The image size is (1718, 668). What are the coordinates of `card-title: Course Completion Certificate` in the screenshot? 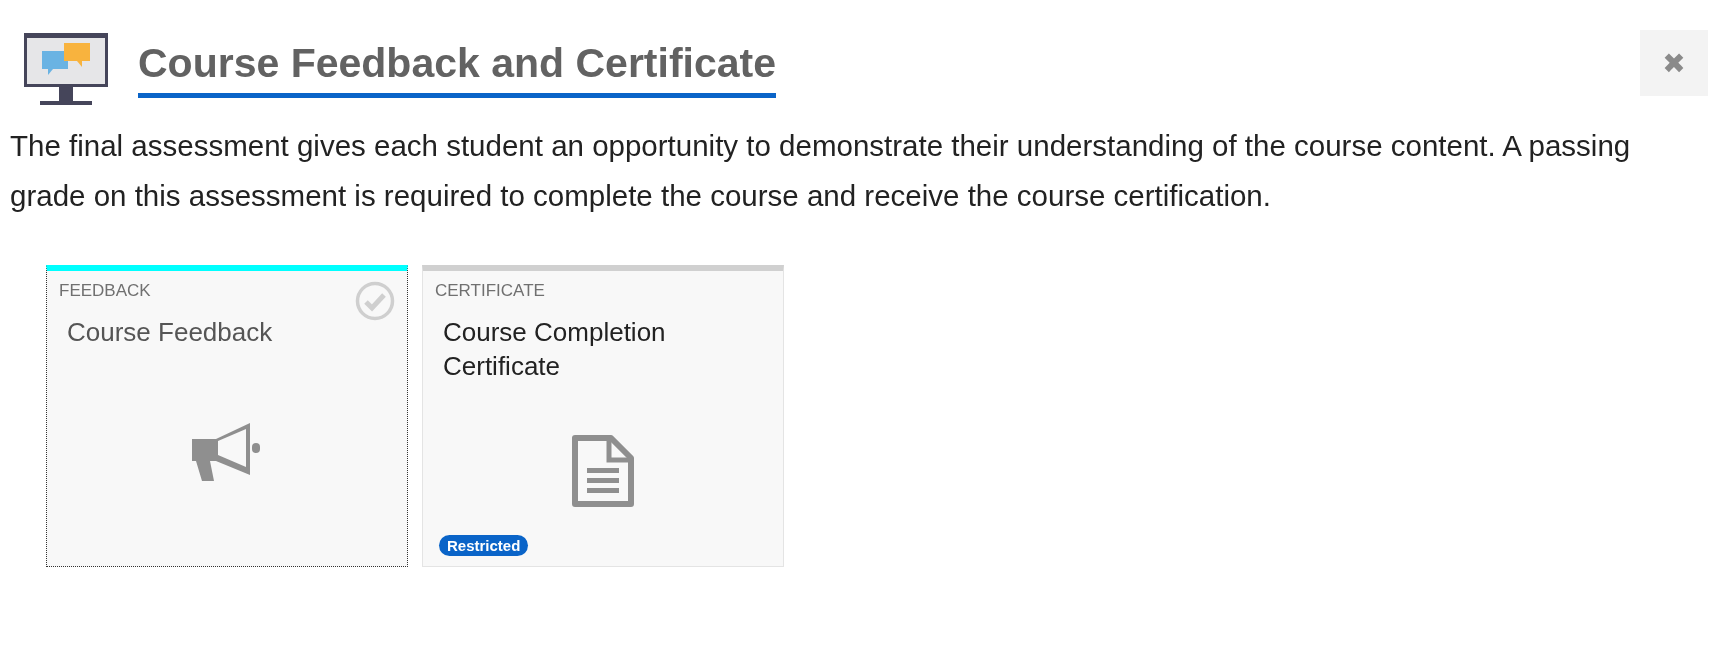 It's located at (555, 349).